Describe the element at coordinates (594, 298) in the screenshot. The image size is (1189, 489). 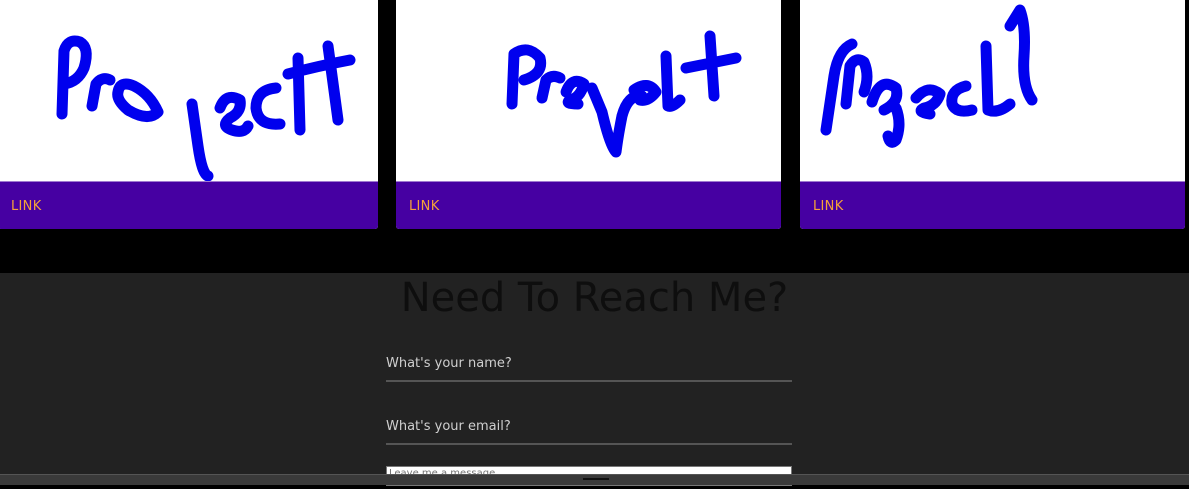
I see `contact-title: Need To Reach Me?` at that location.